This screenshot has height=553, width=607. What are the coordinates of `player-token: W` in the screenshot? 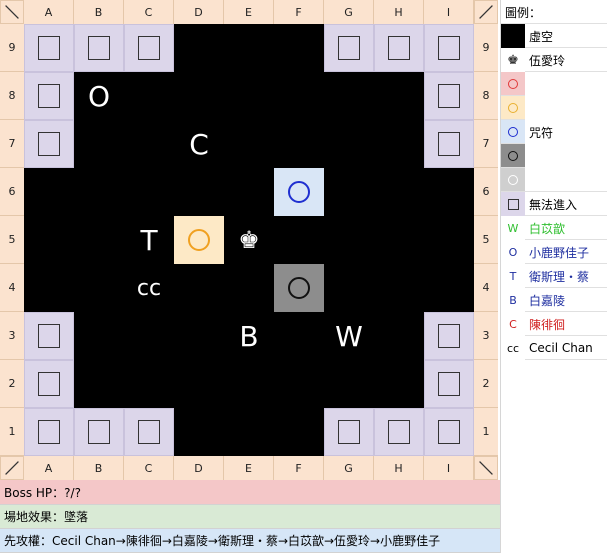 It's located at (349, 336).